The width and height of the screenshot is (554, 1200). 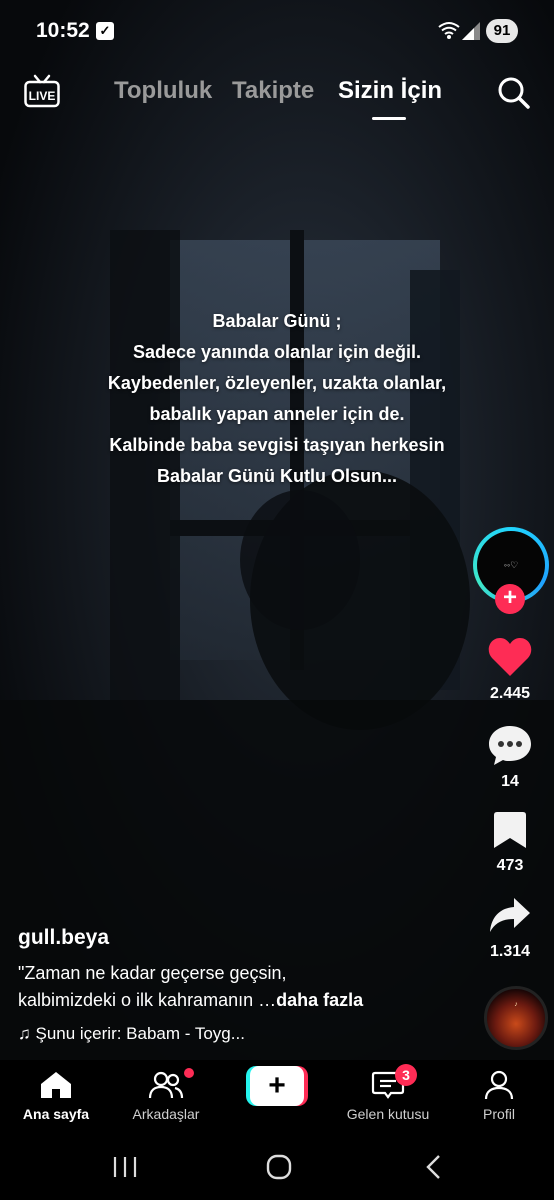 What do you see at coordinates (277, 445) in the screenshot?
I see `caption-line: Kalbinde baba sevgisi taşıyan herkesin` at bounding box center [277, 445].